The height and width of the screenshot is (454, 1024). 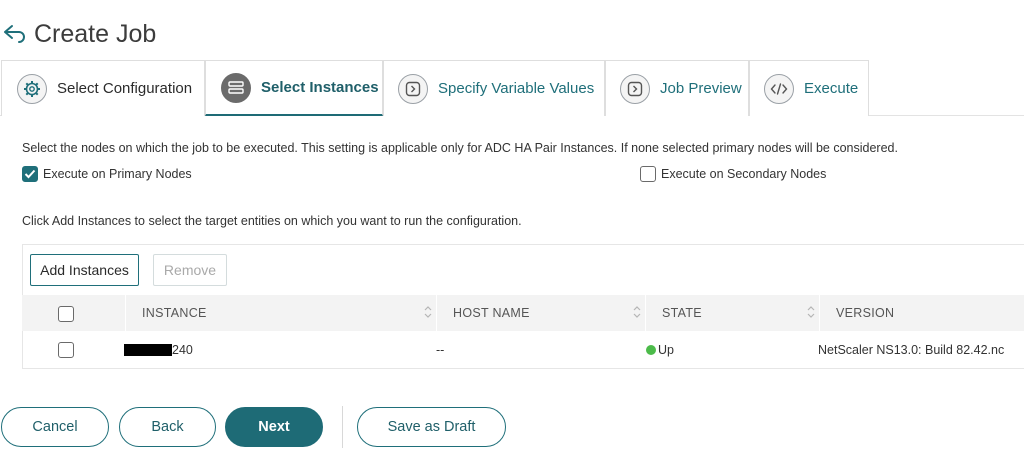 I want to click on next-button: Next, so click(x=274, y=427).